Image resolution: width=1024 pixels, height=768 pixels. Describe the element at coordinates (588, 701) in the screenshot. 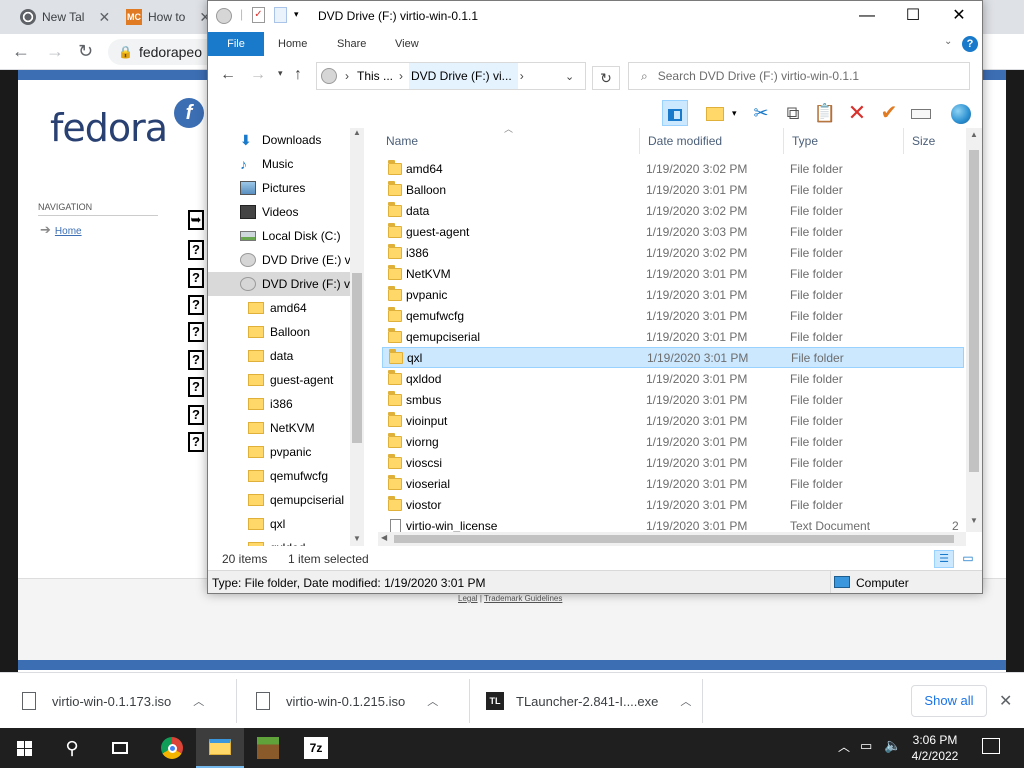

I see `download-item: TL TLauncher-2.841-I....exe ︿` at that location.